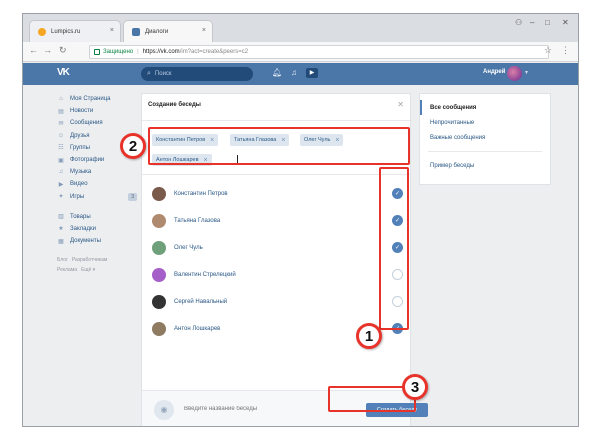 Image resolution: width=600 pixels, height=440 pixels. Describe the element at coordinates (80, 135) in the screenshot. I see `sidebar-item-label: Друзья` at that location.